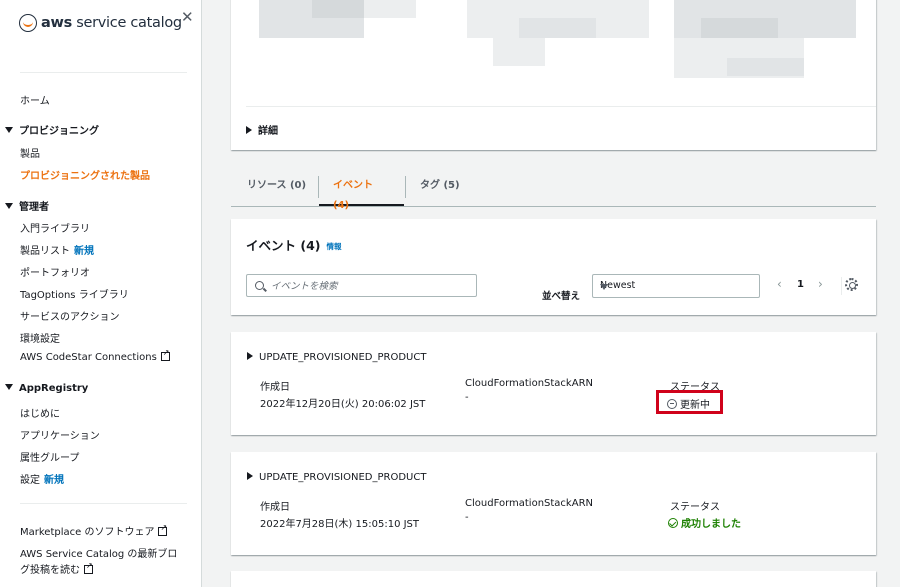 The width and height of the screenshot is (900, 587). What do you see at coordinates (74, 293) in the screenshot?
I see `nav-tagoptions-library: TagOptions ライブラリ` at bounding box center [74, 293].